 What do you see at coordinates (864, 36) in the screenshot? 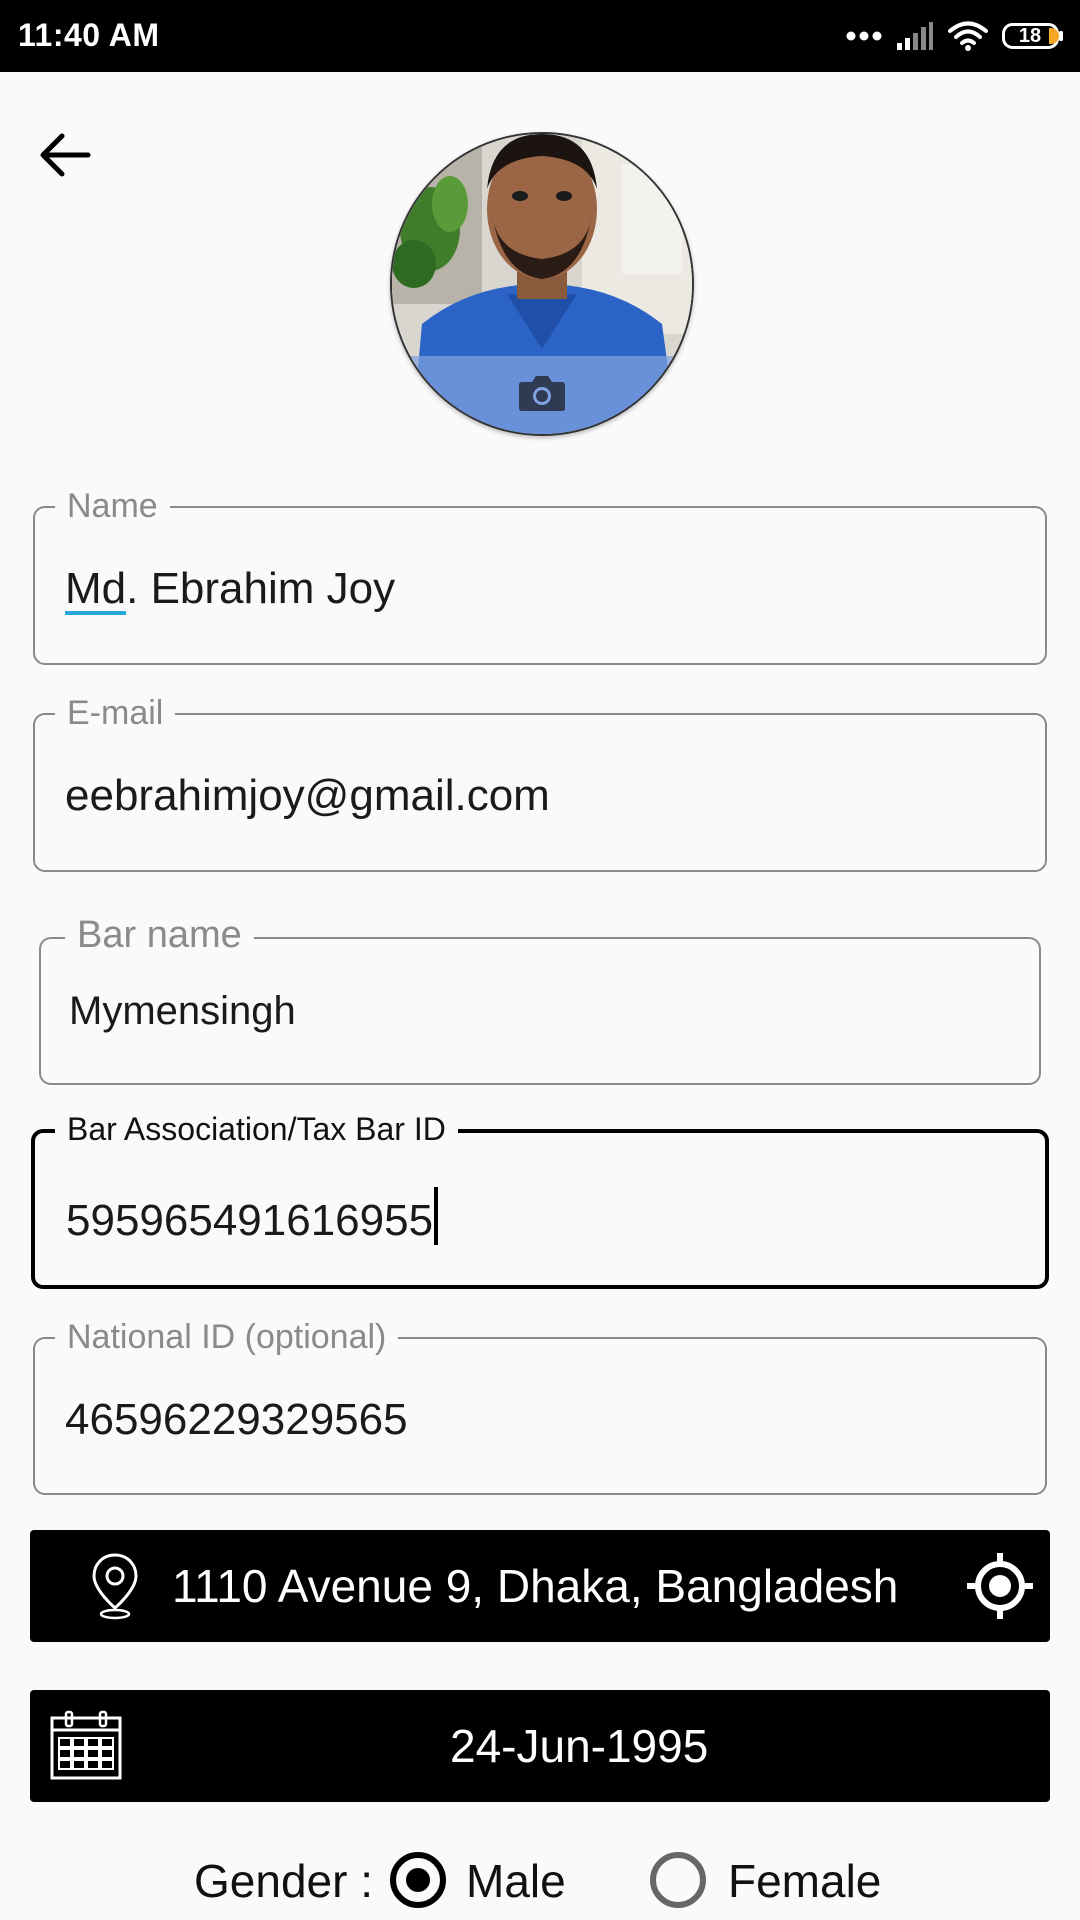
I see `more-dots-icon` at bounding box center [864, 36].